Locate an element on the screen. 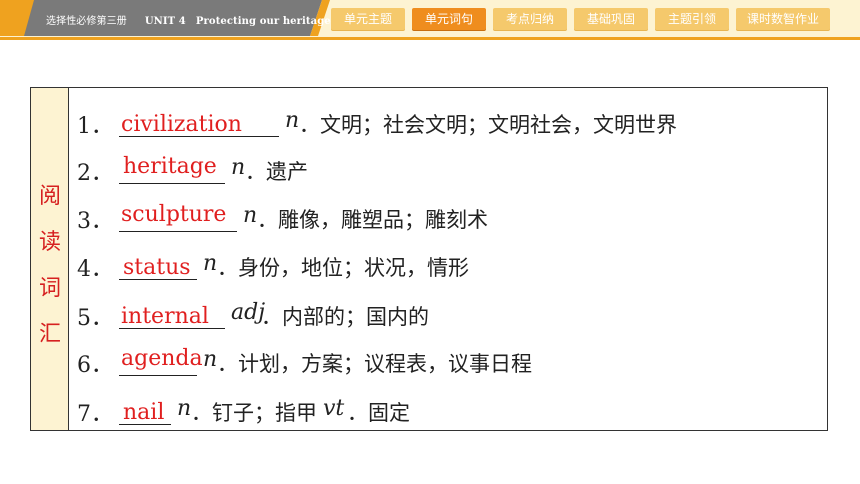  side-char: 汇 is located at coordinates (49, 334).